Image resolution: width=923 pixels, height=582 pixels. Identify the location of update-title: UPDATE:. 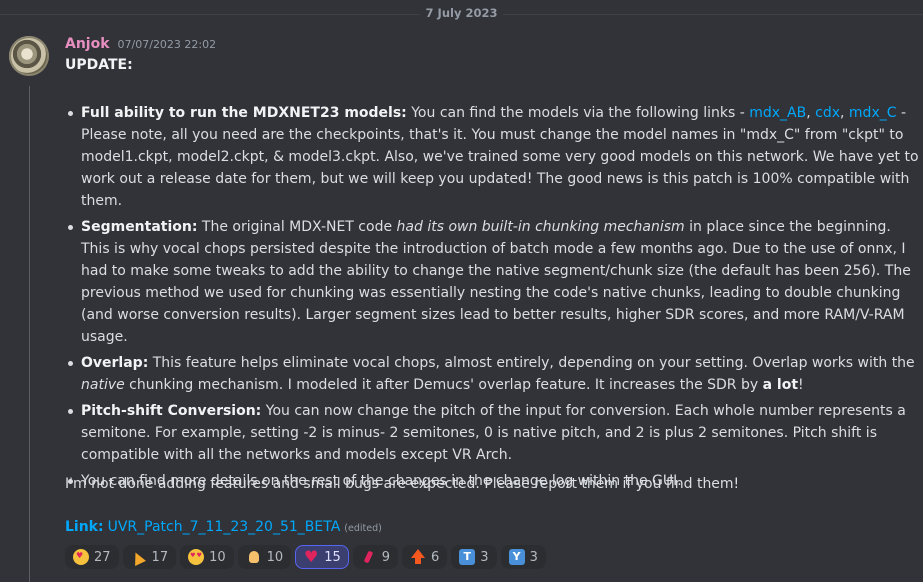
(99, 65).